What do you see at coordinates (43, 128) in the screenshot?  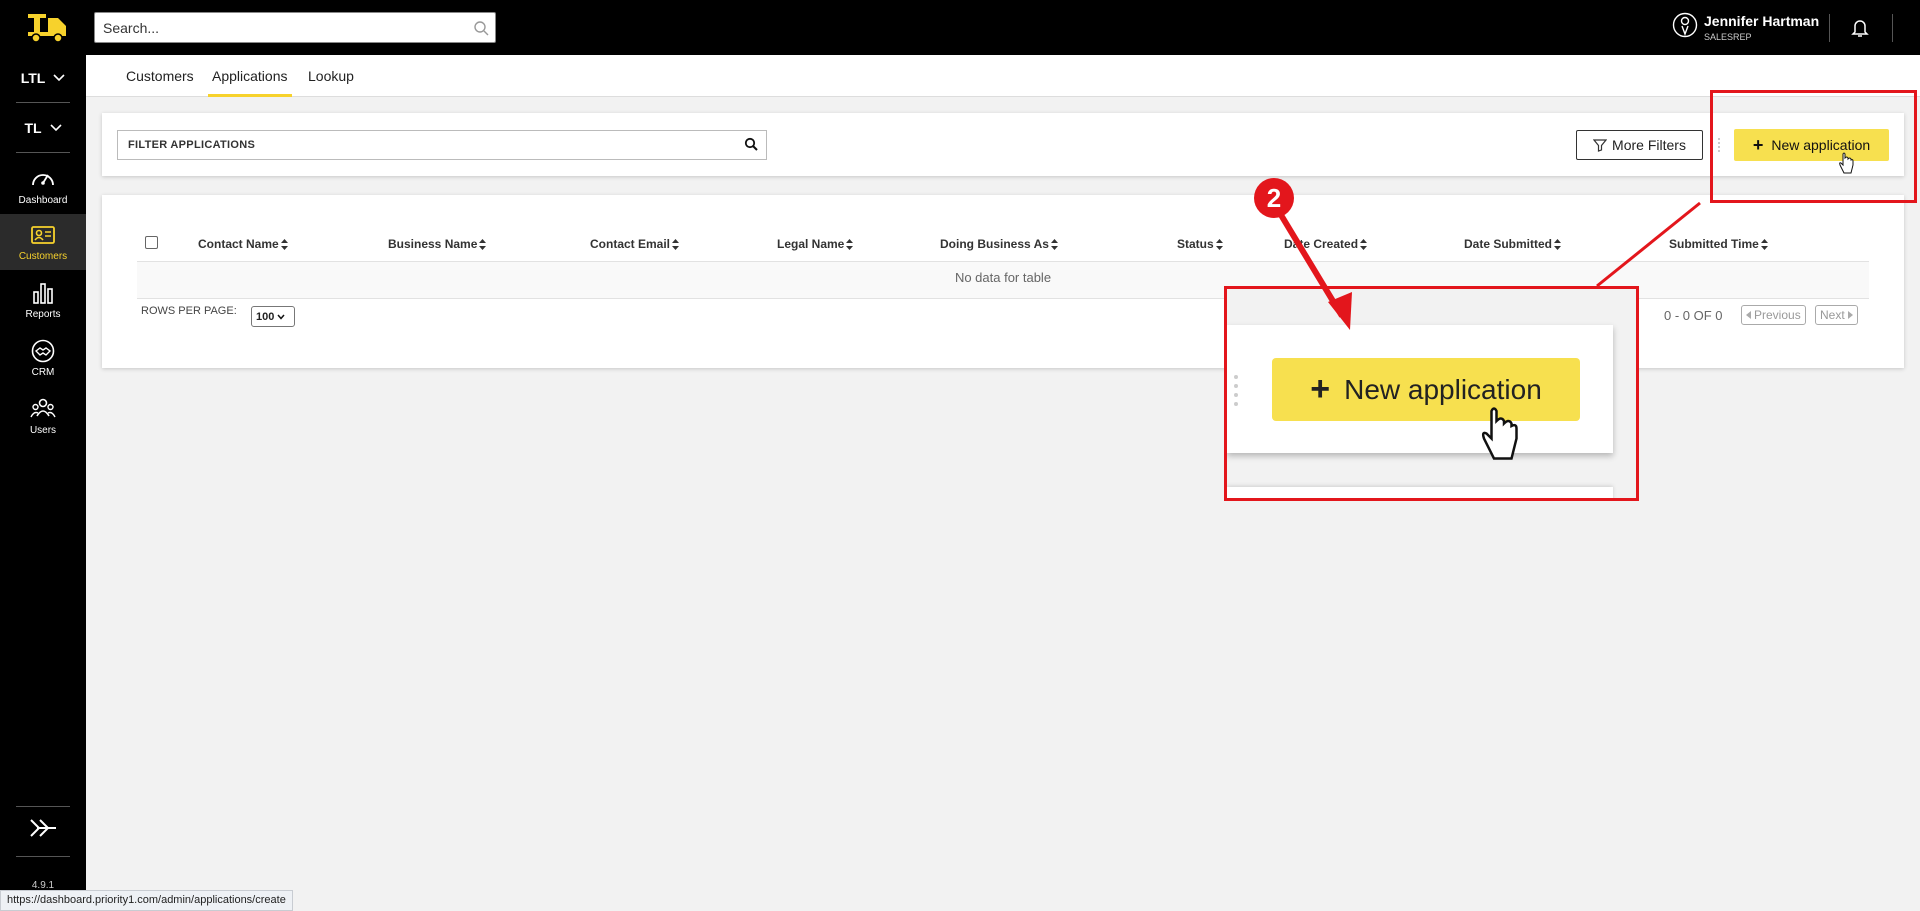 I see `sidebar-dropdown-tl: TL` at bounding box center [43, 128].